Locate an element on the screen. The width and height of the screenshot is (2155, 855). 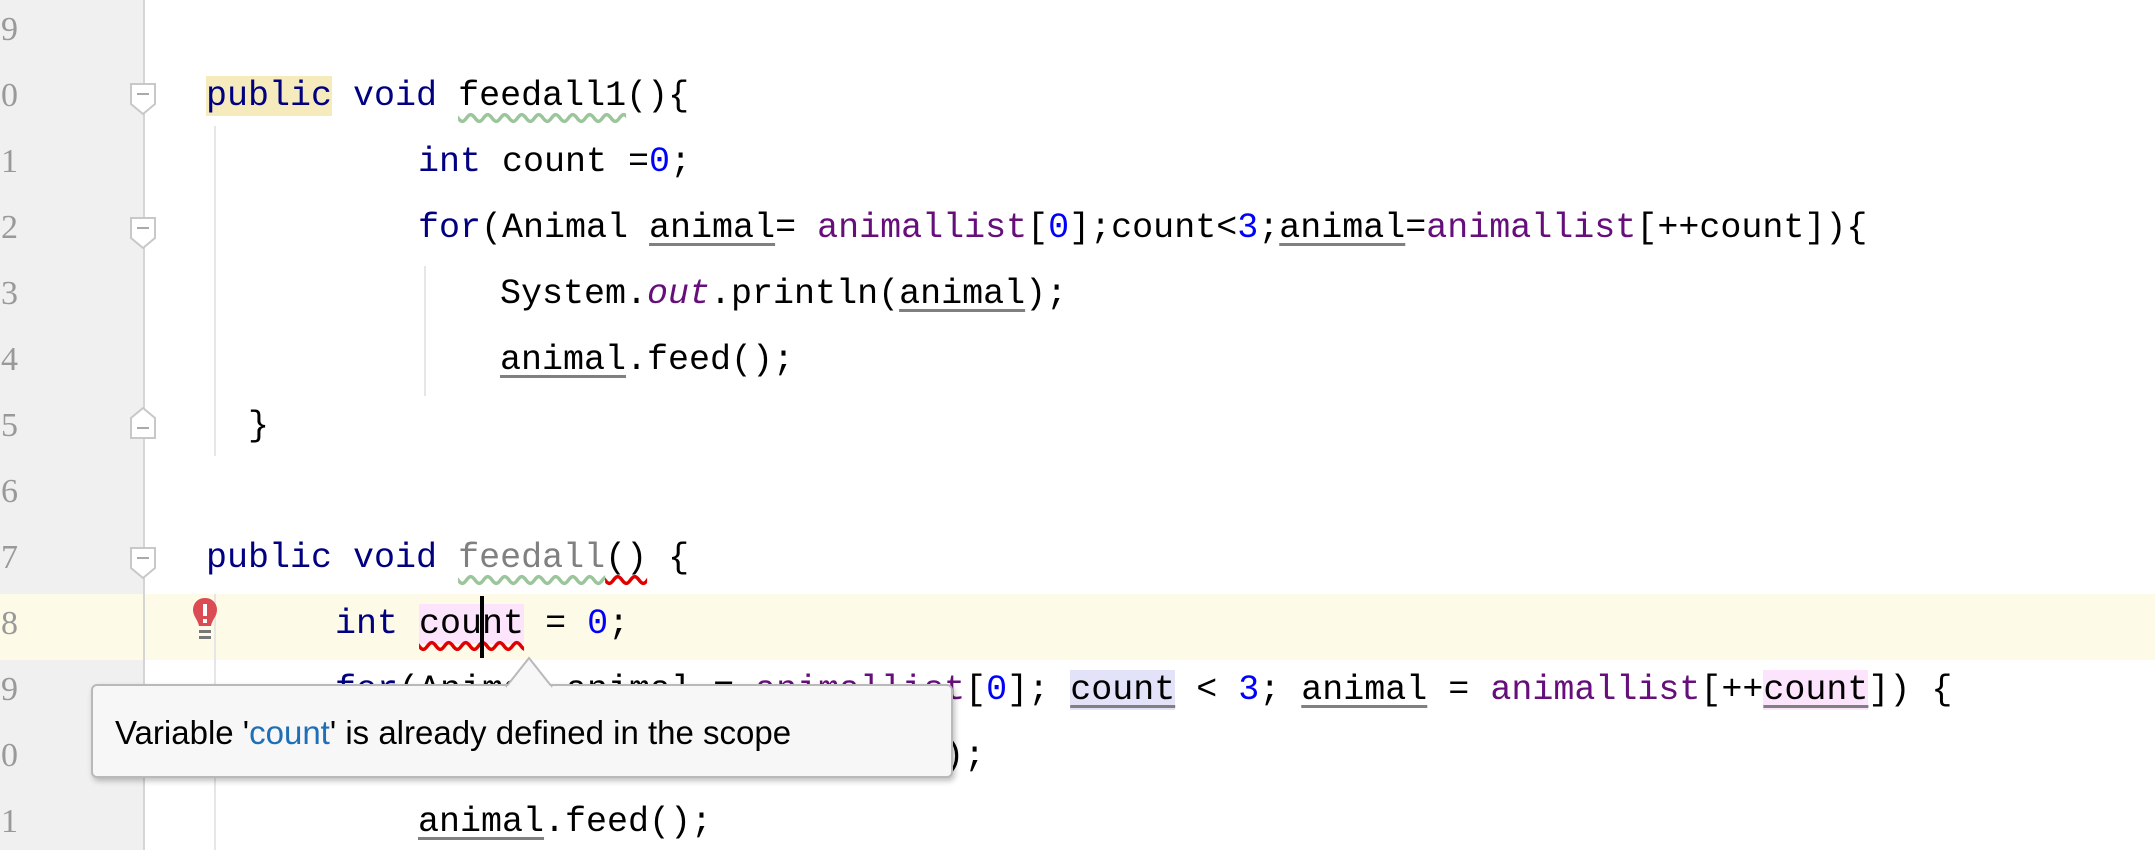
code-token: ]) { is located at coordinates (1910, 690).